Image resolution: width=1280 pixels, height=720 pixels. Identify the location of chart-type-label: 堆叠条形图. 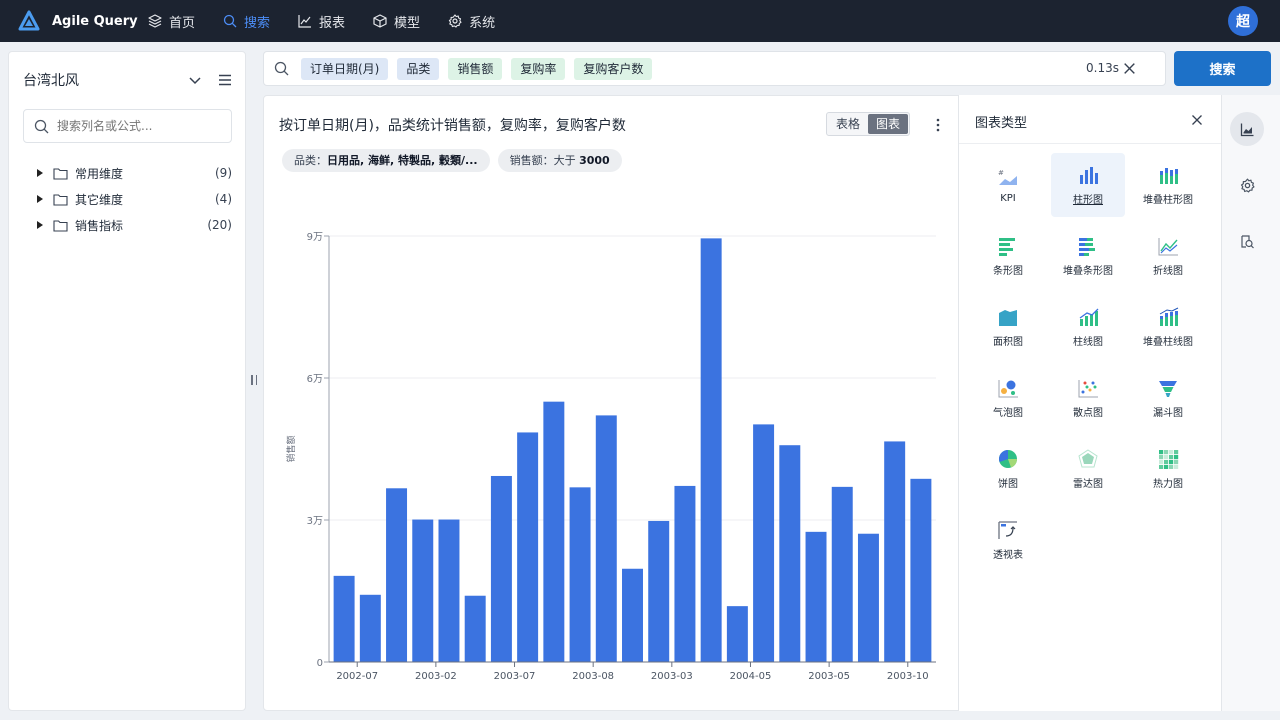
(1088, 271).